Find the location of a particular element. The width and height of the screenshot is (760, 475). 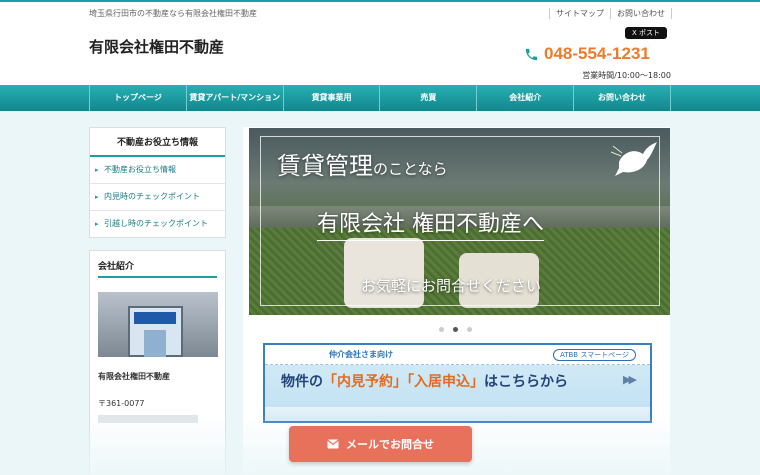

postal-code: 〒361-0077 is located at coordinates (121, 403).